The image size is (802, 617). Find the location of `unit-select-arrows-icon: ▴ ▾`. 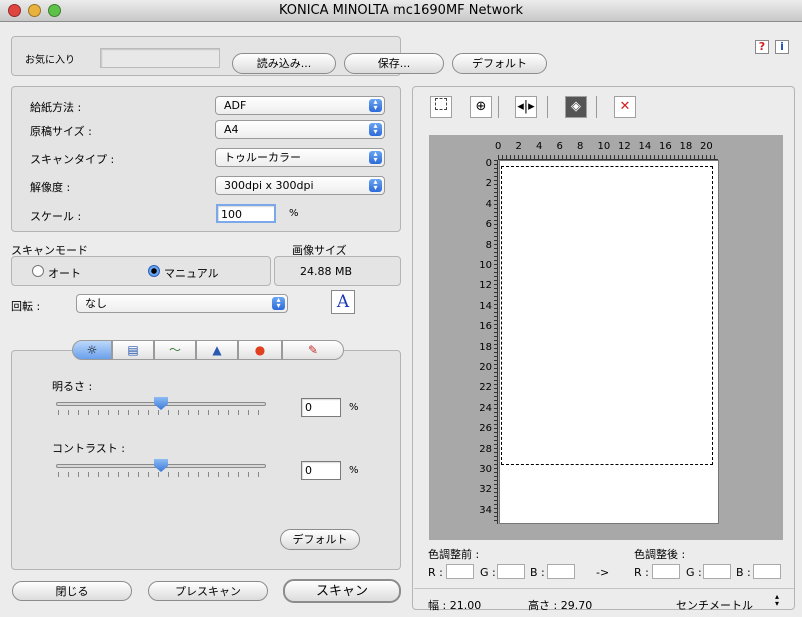

unit-select-arrows-icon: ▴ ▾ is located at coordinates (777, 600).